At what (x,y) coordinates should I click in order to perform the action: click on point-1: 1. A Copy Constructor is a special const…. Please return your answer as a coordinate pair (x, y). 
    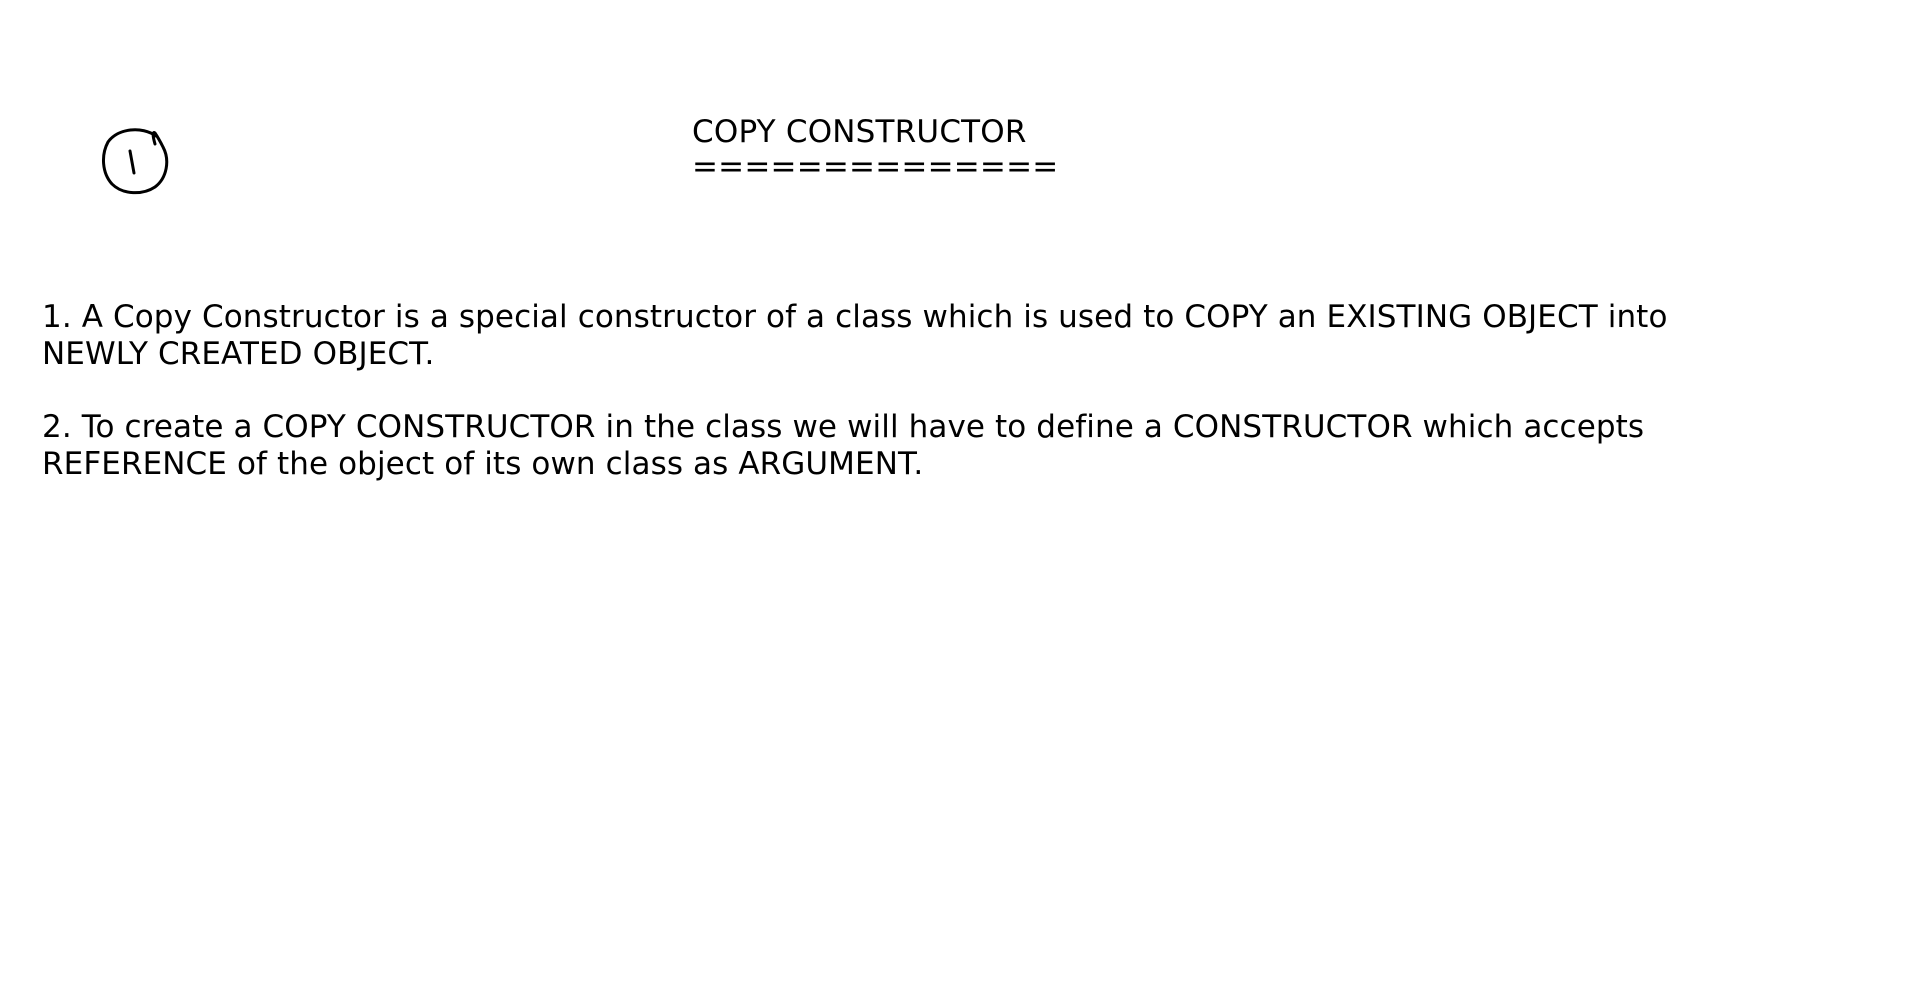
    Looking at the image, I should click on (922, 336).